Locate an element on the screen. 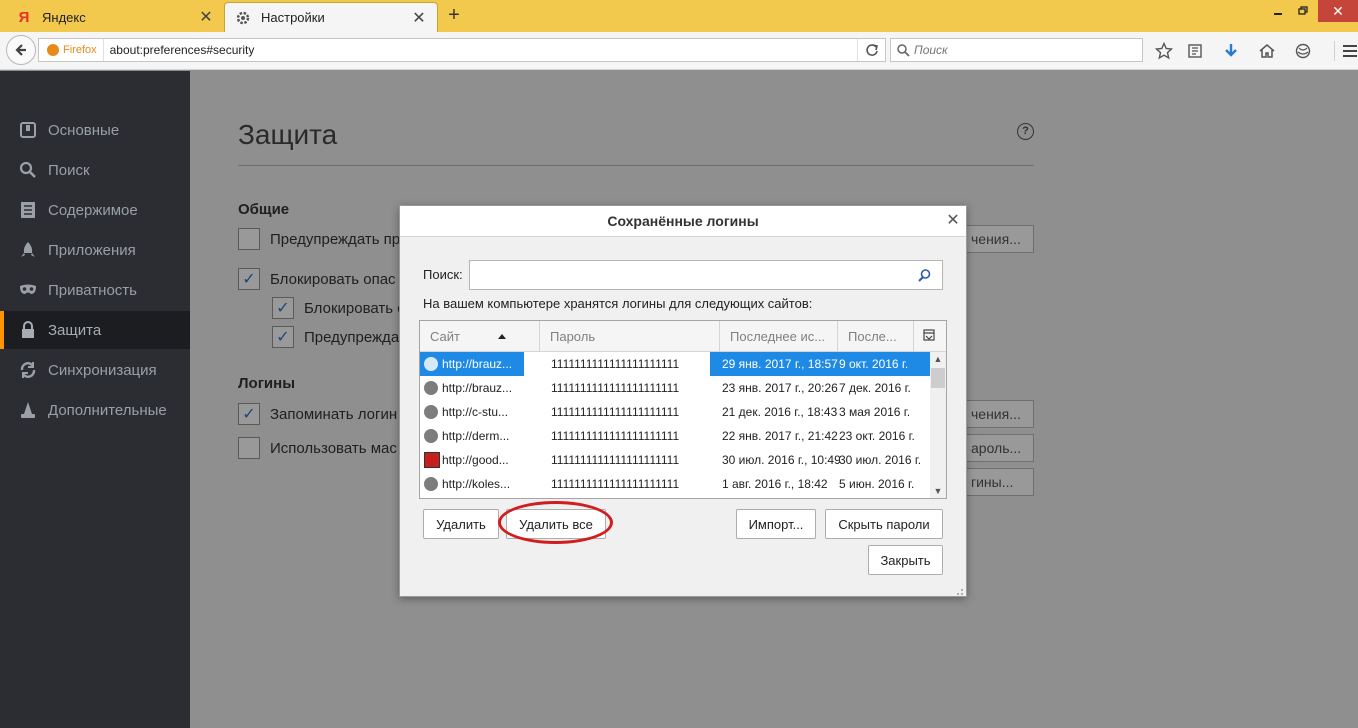 The image size is (1358, 728). identity-box: Firefox is located at coordinates (71, 50).